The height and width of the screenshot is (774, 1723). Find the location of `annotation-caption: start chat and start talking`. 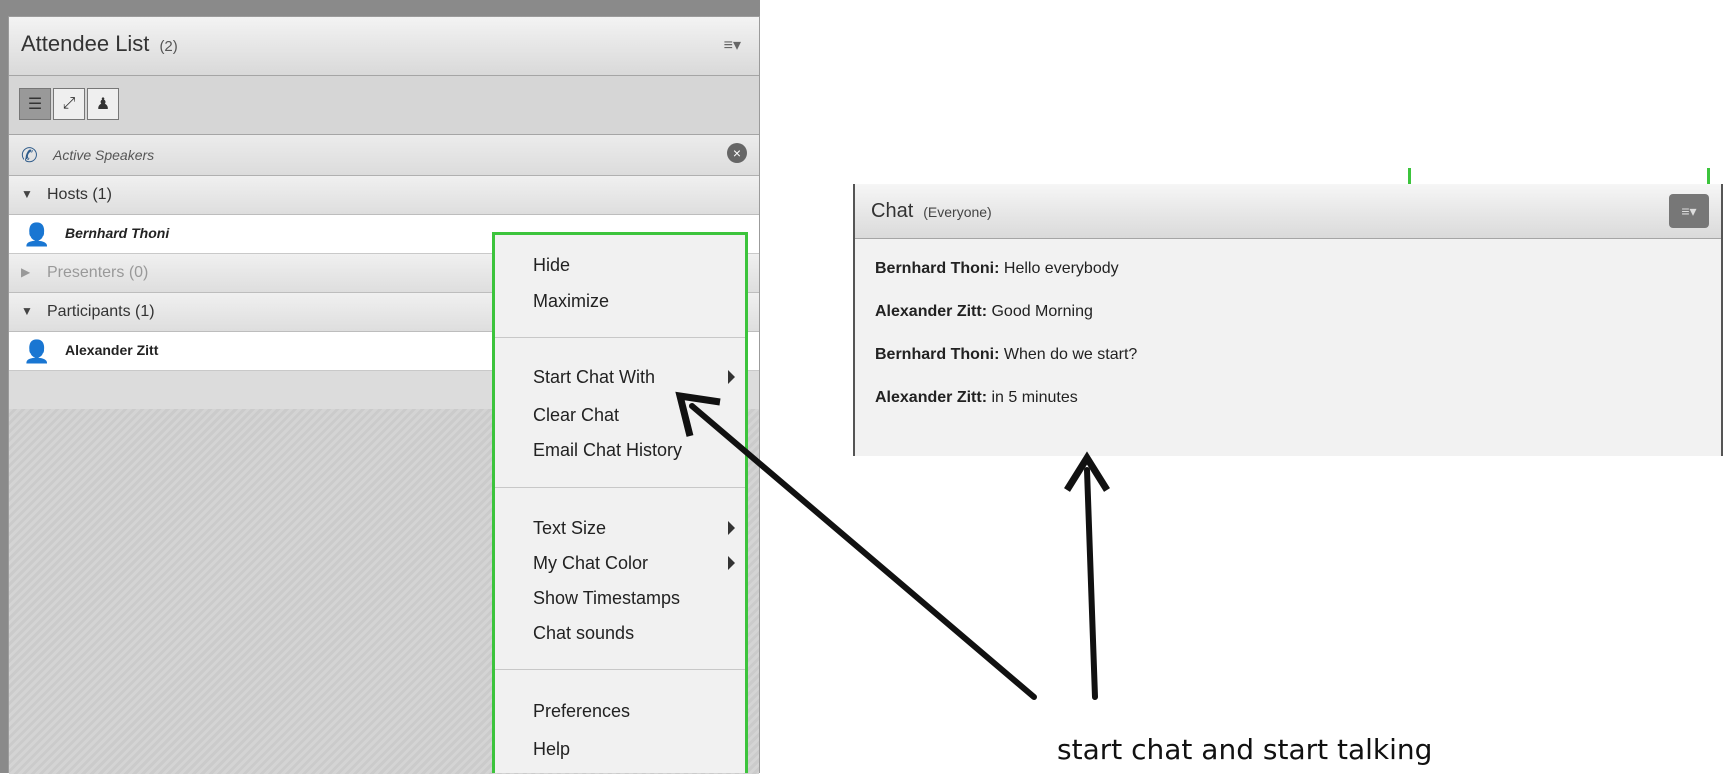

annotation-caption: start chat and start talking is located at coordinates (1245, 749).